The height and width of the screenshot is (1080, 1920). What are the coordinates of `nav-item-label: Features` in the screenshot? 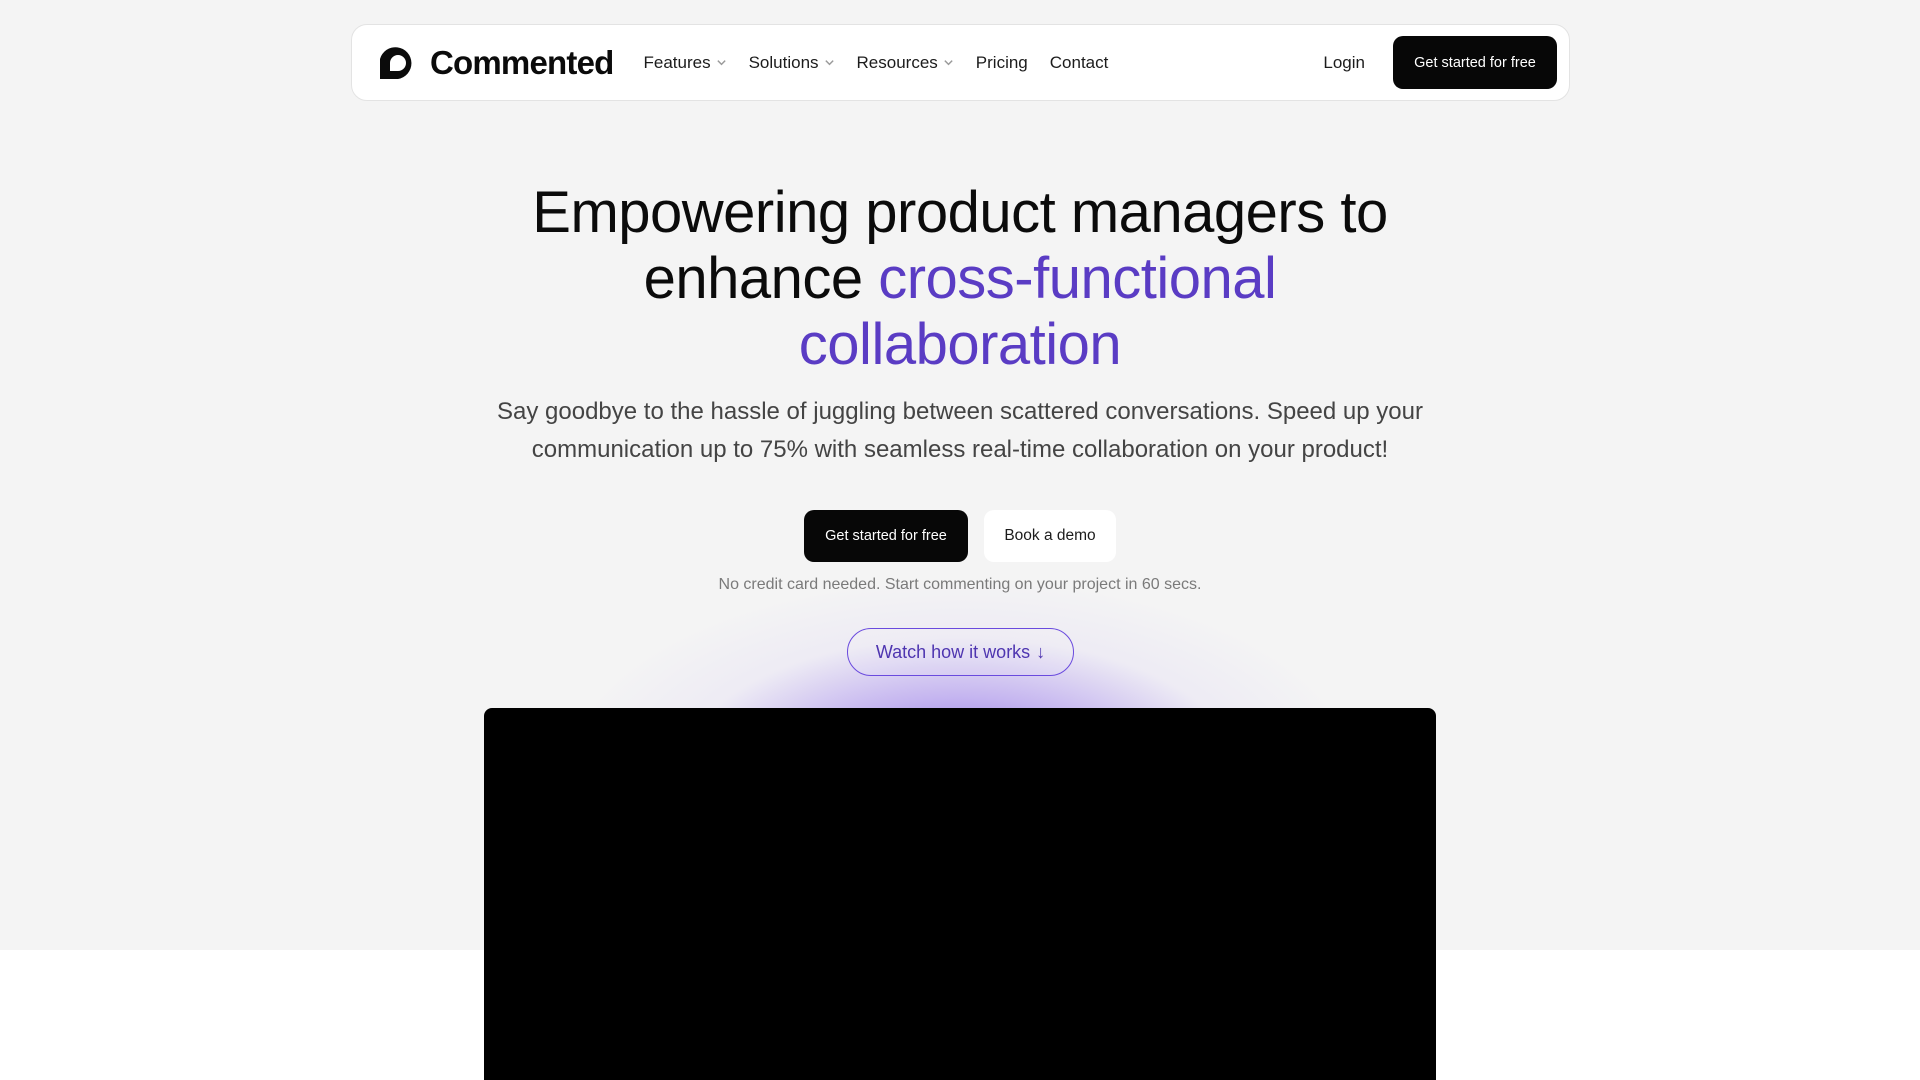 It's located at (677, 62).